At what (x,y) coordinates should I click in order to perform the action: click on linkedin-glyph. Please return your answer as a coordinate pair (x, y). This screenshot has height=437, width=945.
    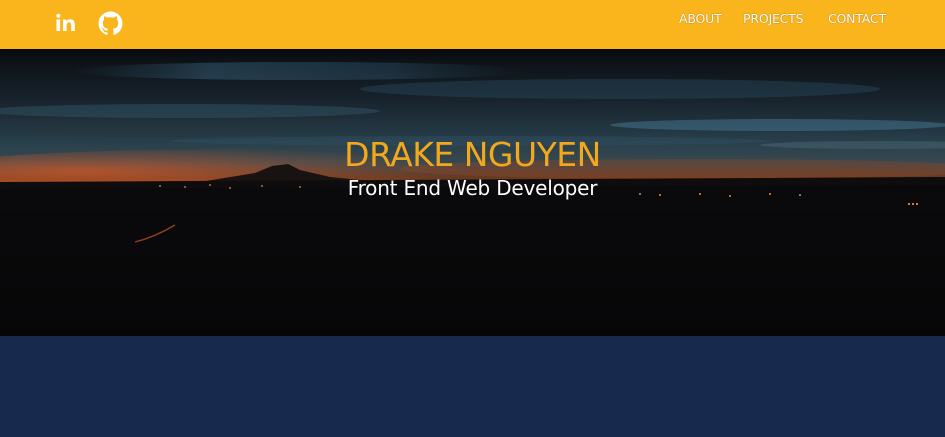
    Looking at the image, I should click on (65, 22).